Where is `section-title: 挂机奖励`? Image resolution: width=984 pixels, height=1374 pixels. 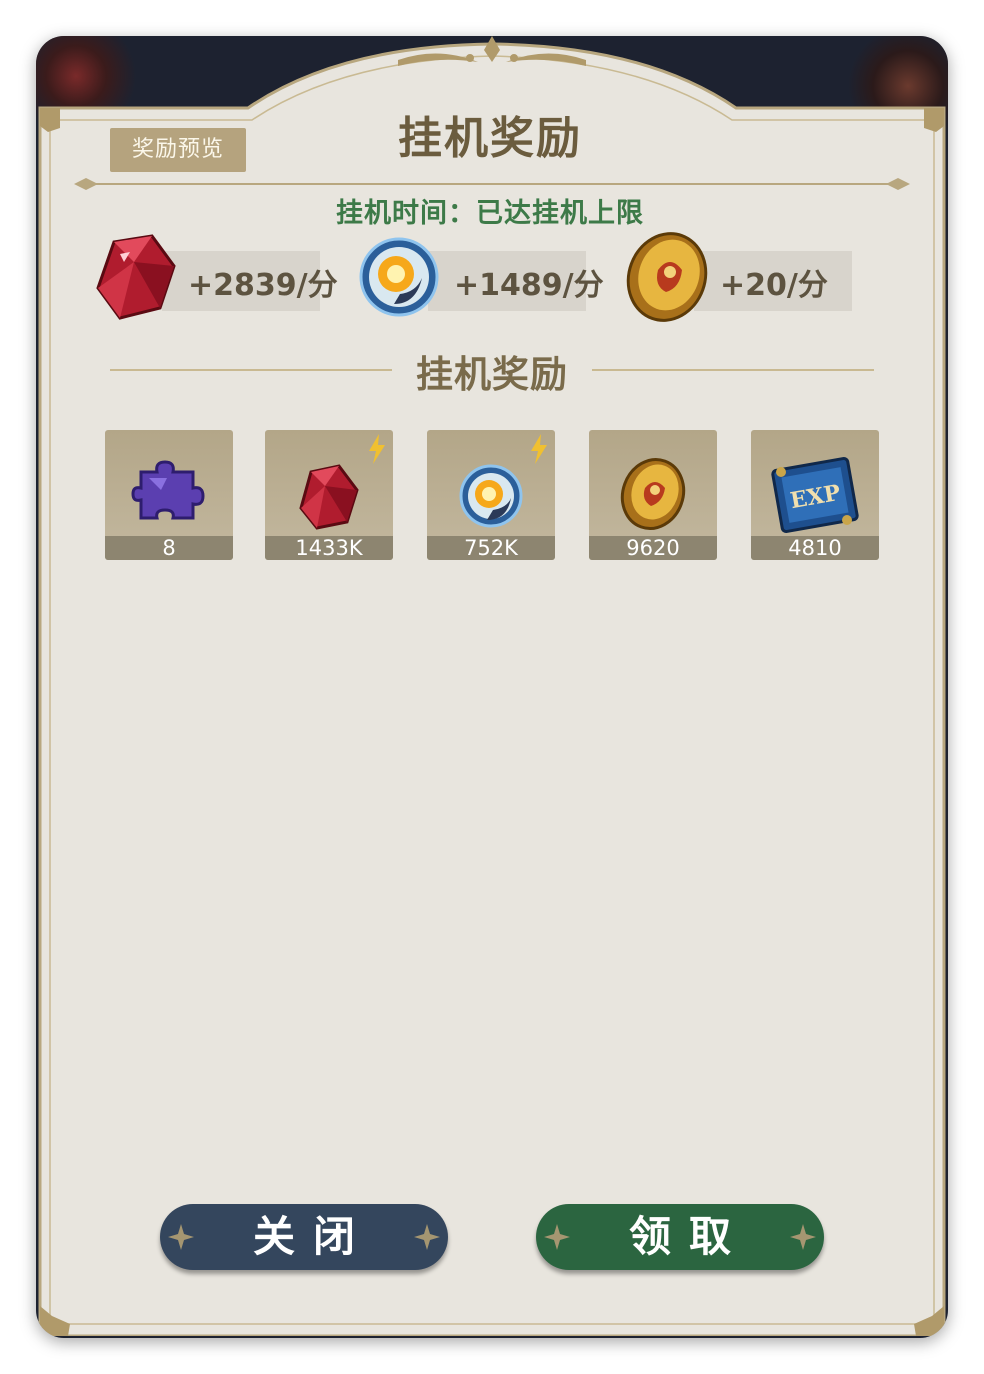
section-title: 挂机奖励 is located at coordinates (492, 374).